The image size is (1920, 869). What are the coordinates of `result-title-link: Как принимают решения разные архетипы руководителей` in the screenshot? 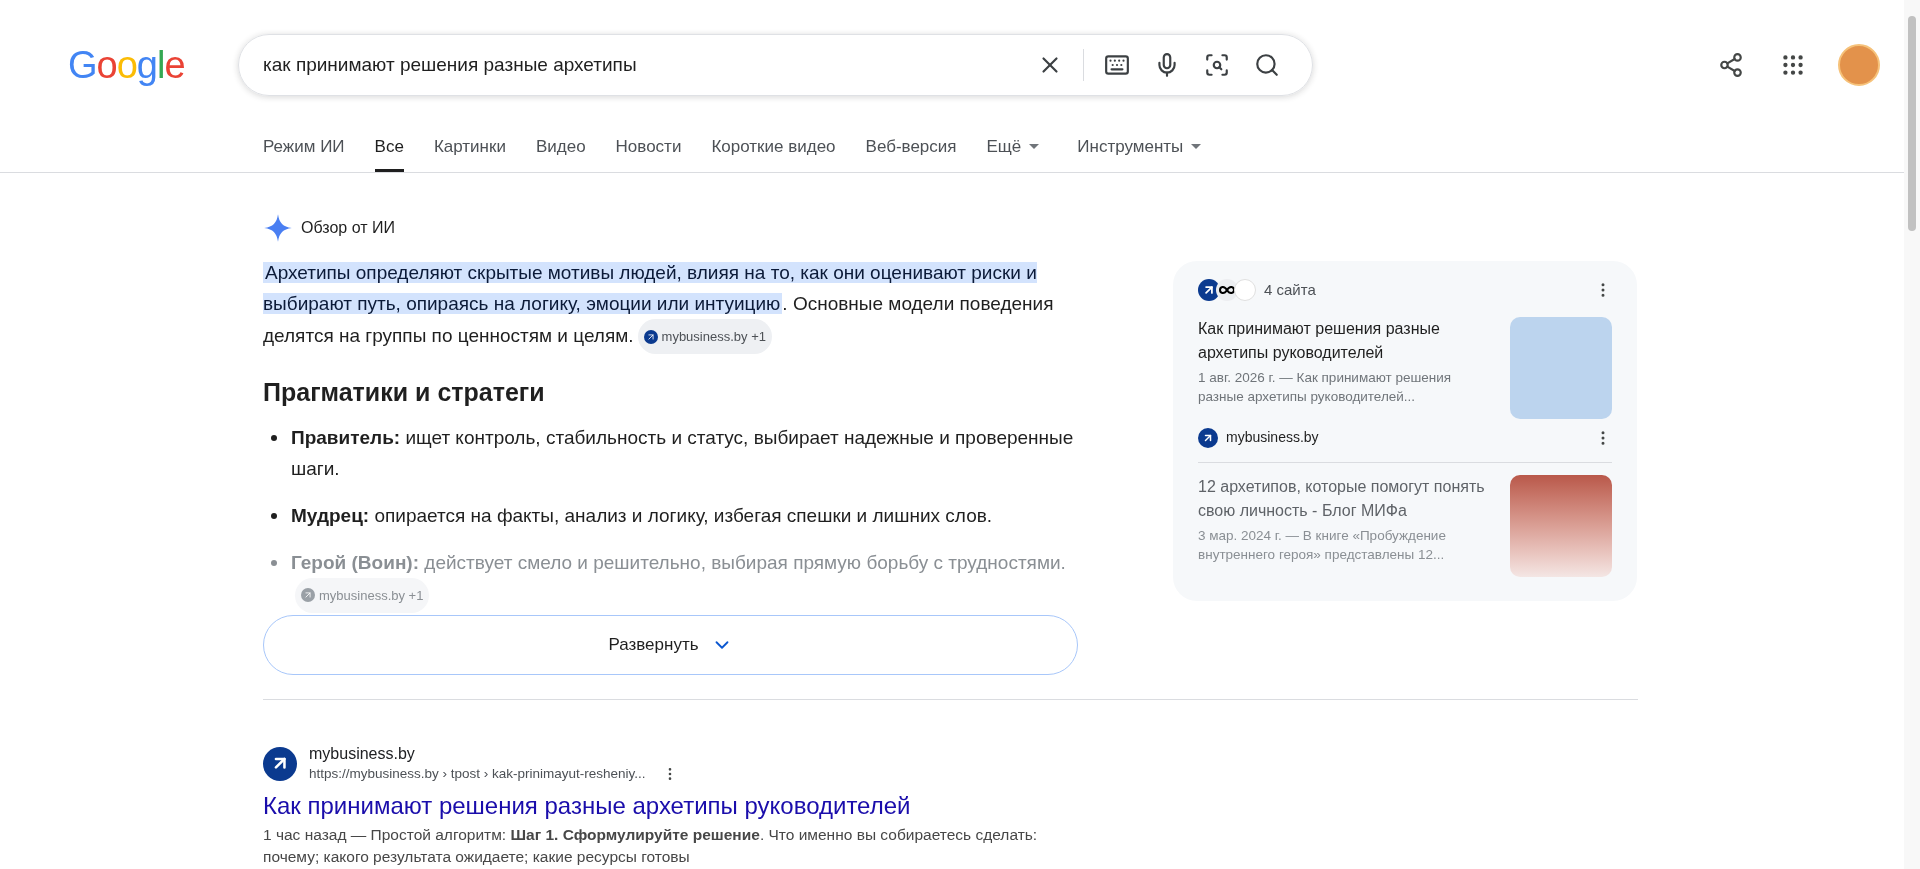 It's located at (706, 805).